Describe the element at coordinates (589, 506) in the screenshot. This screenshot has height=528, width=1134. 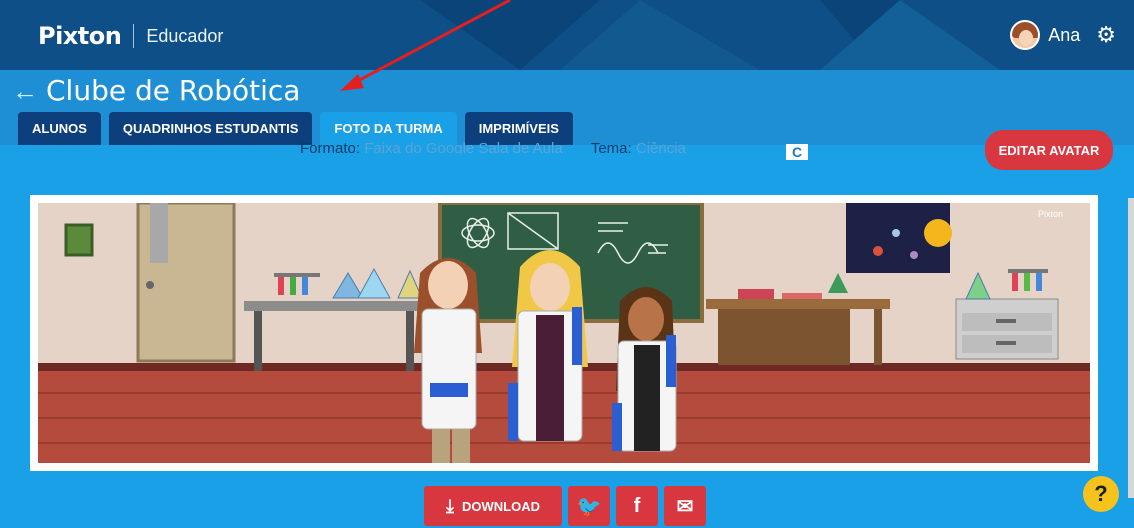
I see `twitter-icon: 🐦` at that location.